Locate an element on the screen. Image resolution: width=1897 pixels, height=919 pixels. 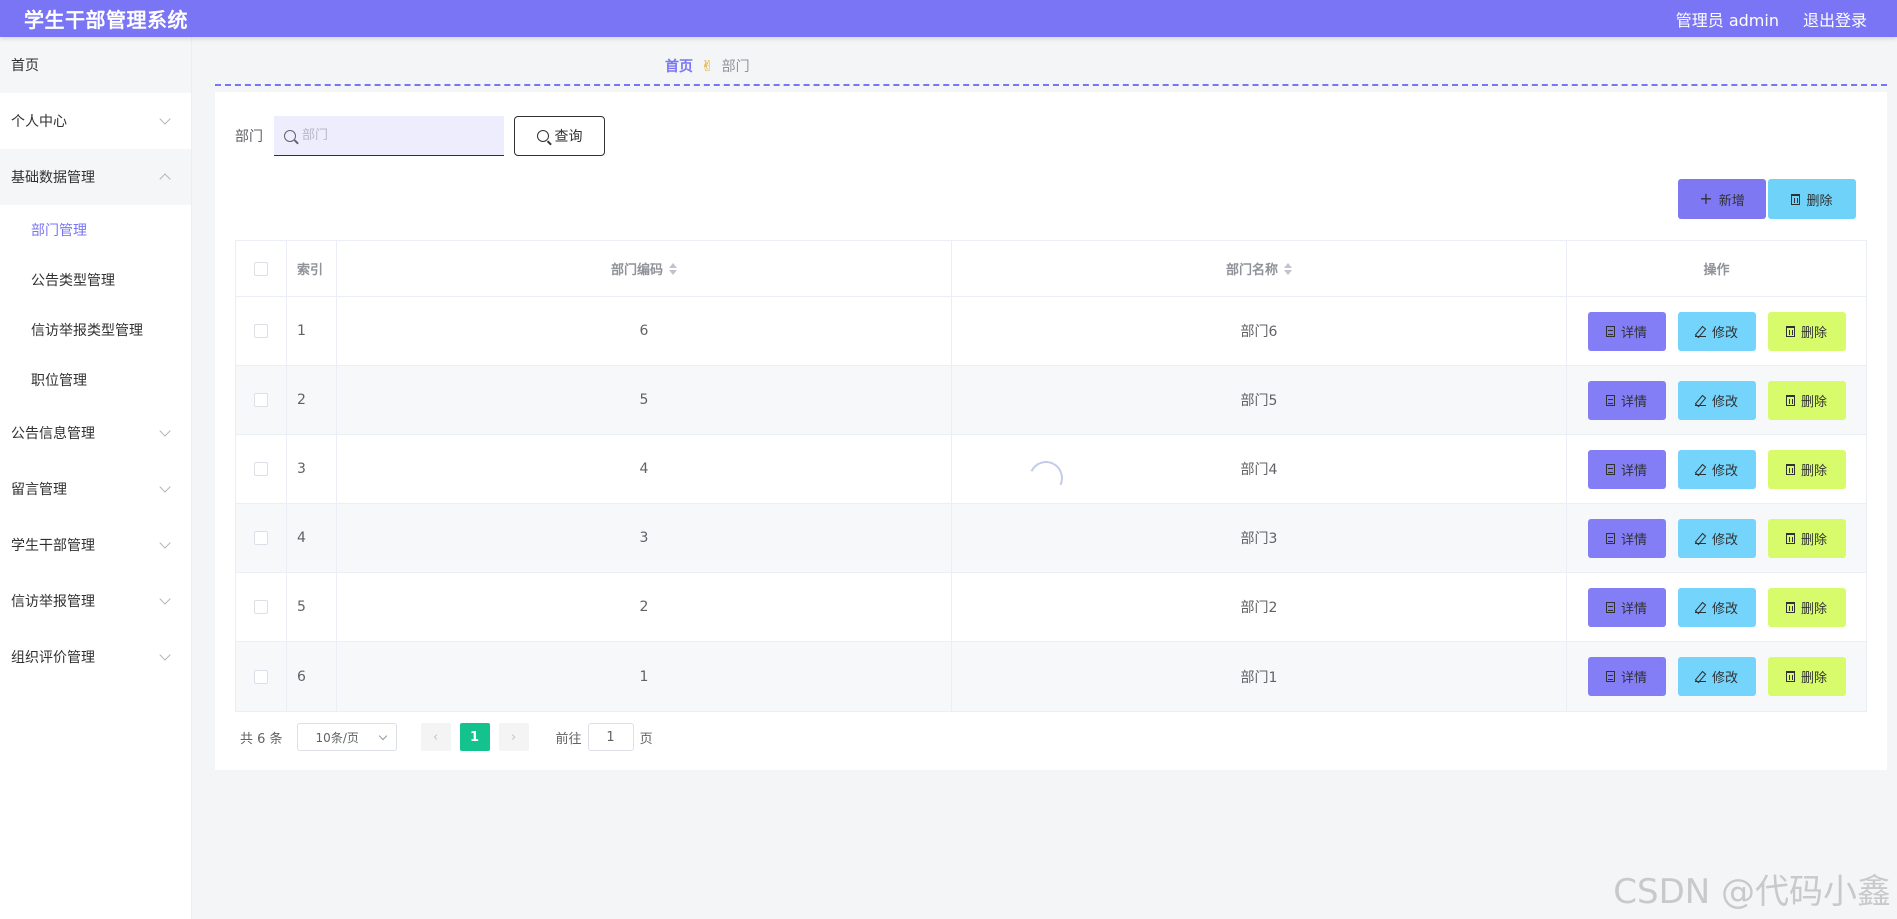
query-button: 查询 is located at coordinates (559, 136).